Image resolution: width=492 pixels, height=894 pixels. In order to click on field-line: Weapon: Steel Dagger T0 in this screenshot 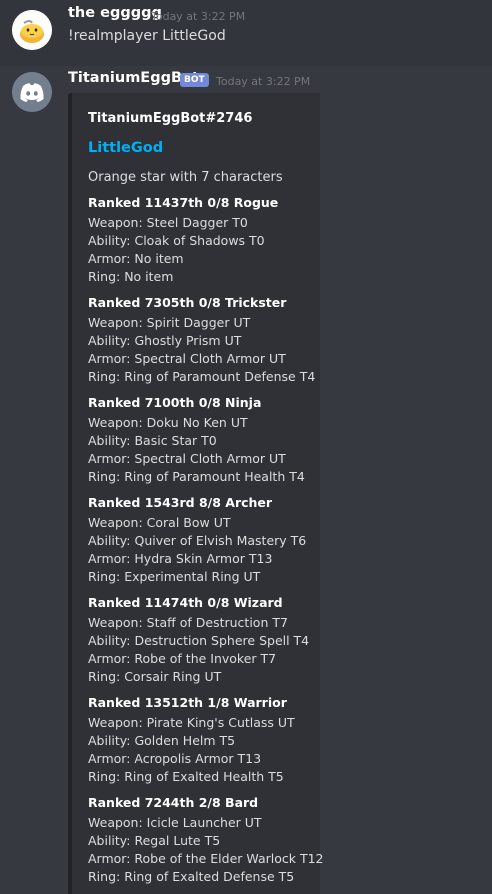, I will do `click(168, 222)`.